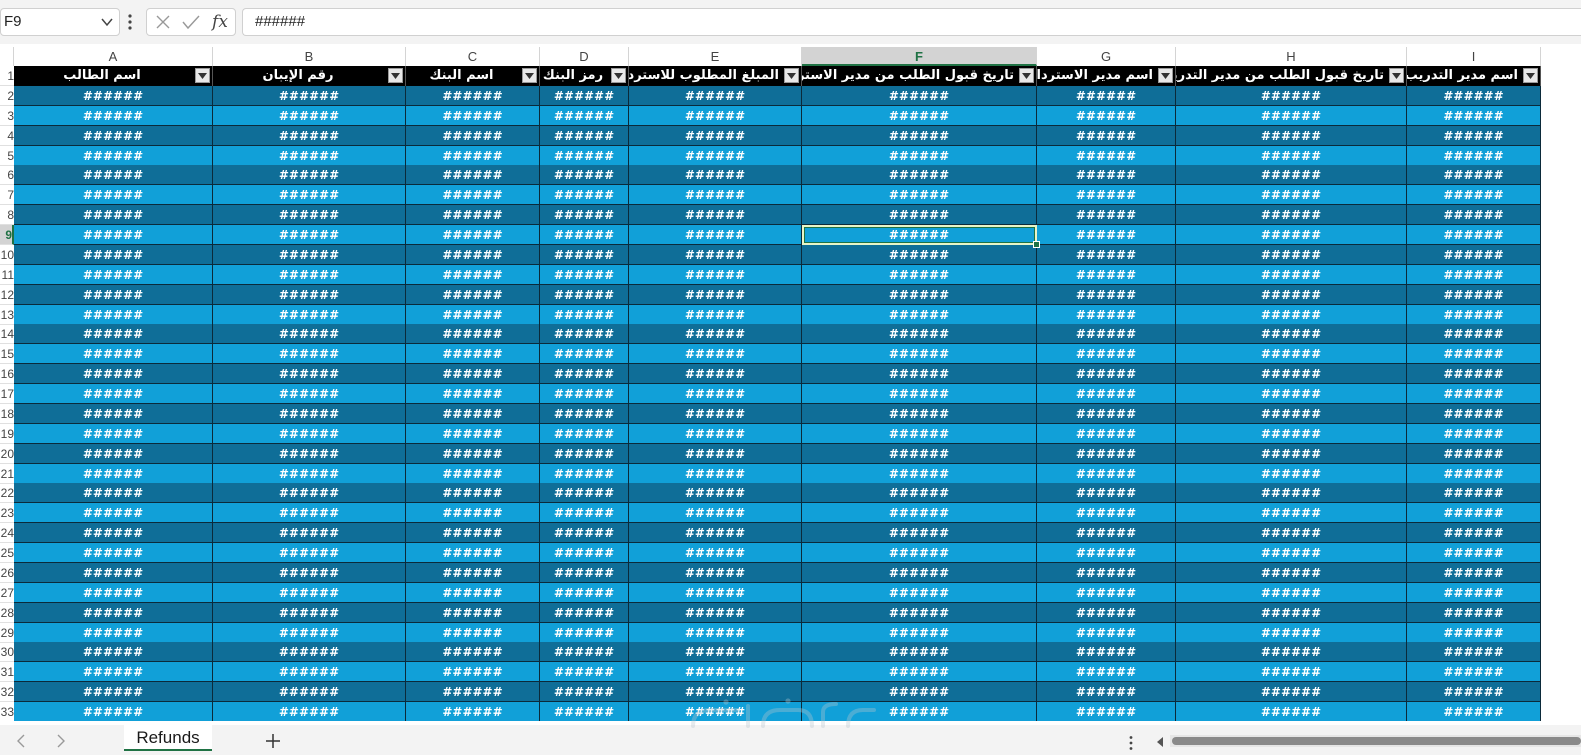 The width and height of the screenshot is (1581, 755). I want to click on cell-g32: ######, so click(1106, 692).